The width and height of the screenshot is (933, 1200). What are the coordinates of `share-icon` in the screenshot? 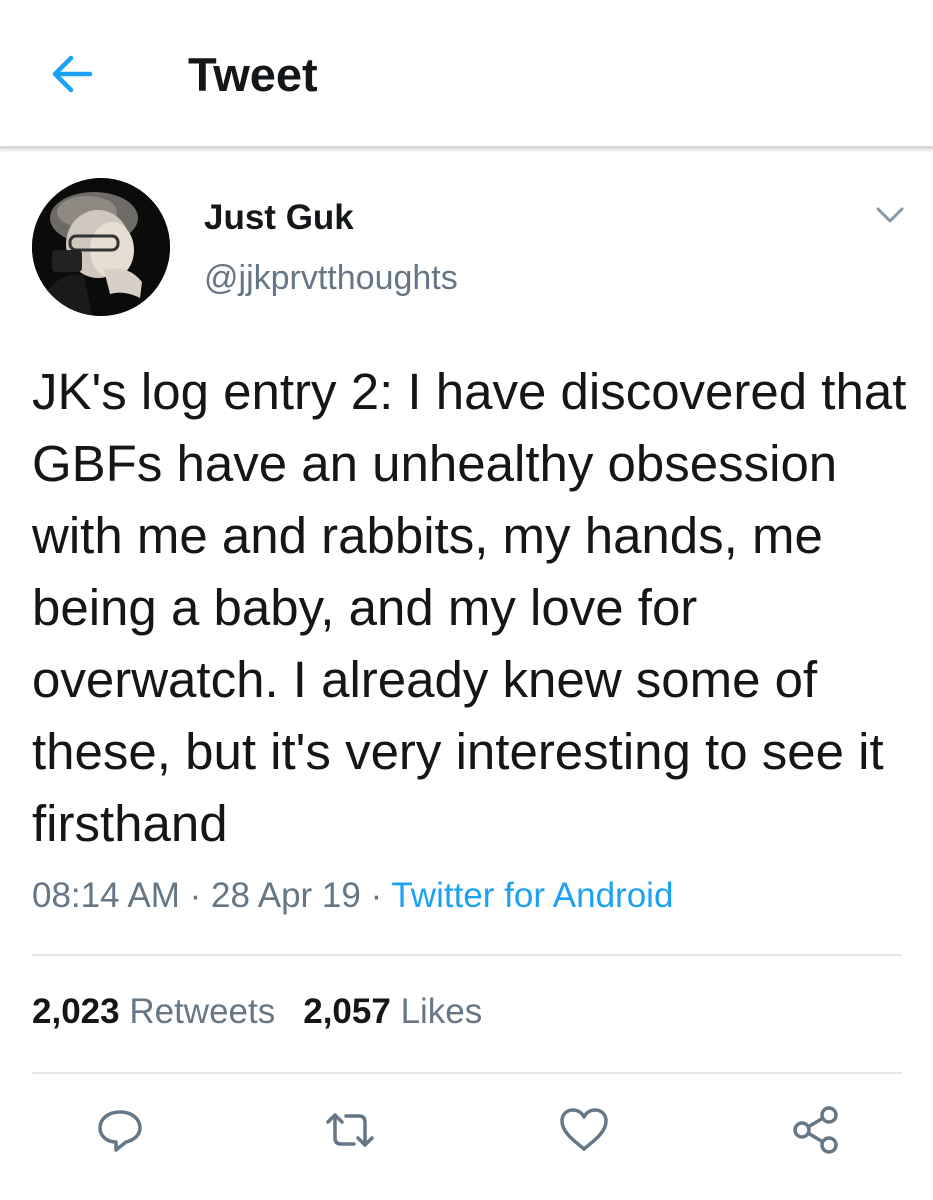 It's located at (815, 1130).